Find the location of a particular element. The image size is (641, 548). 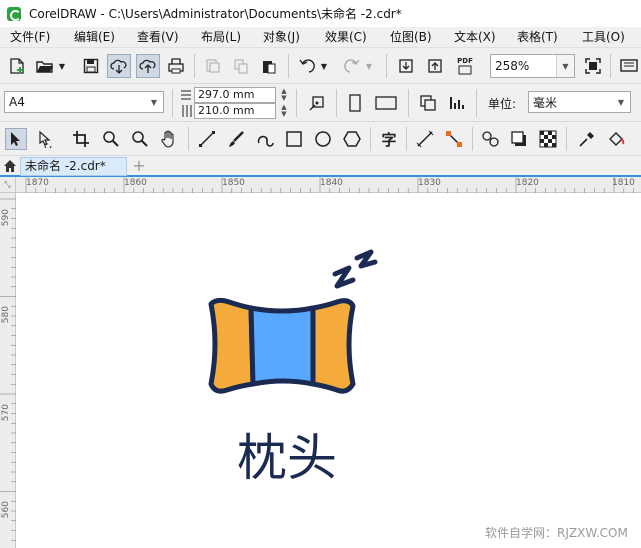

property-bar: A4 ▼ 297.0 mm ▲ ▼ 210.0 mm ▲ ▼ 单位: 毫米 ▼ is located at coordinates (320, 103).